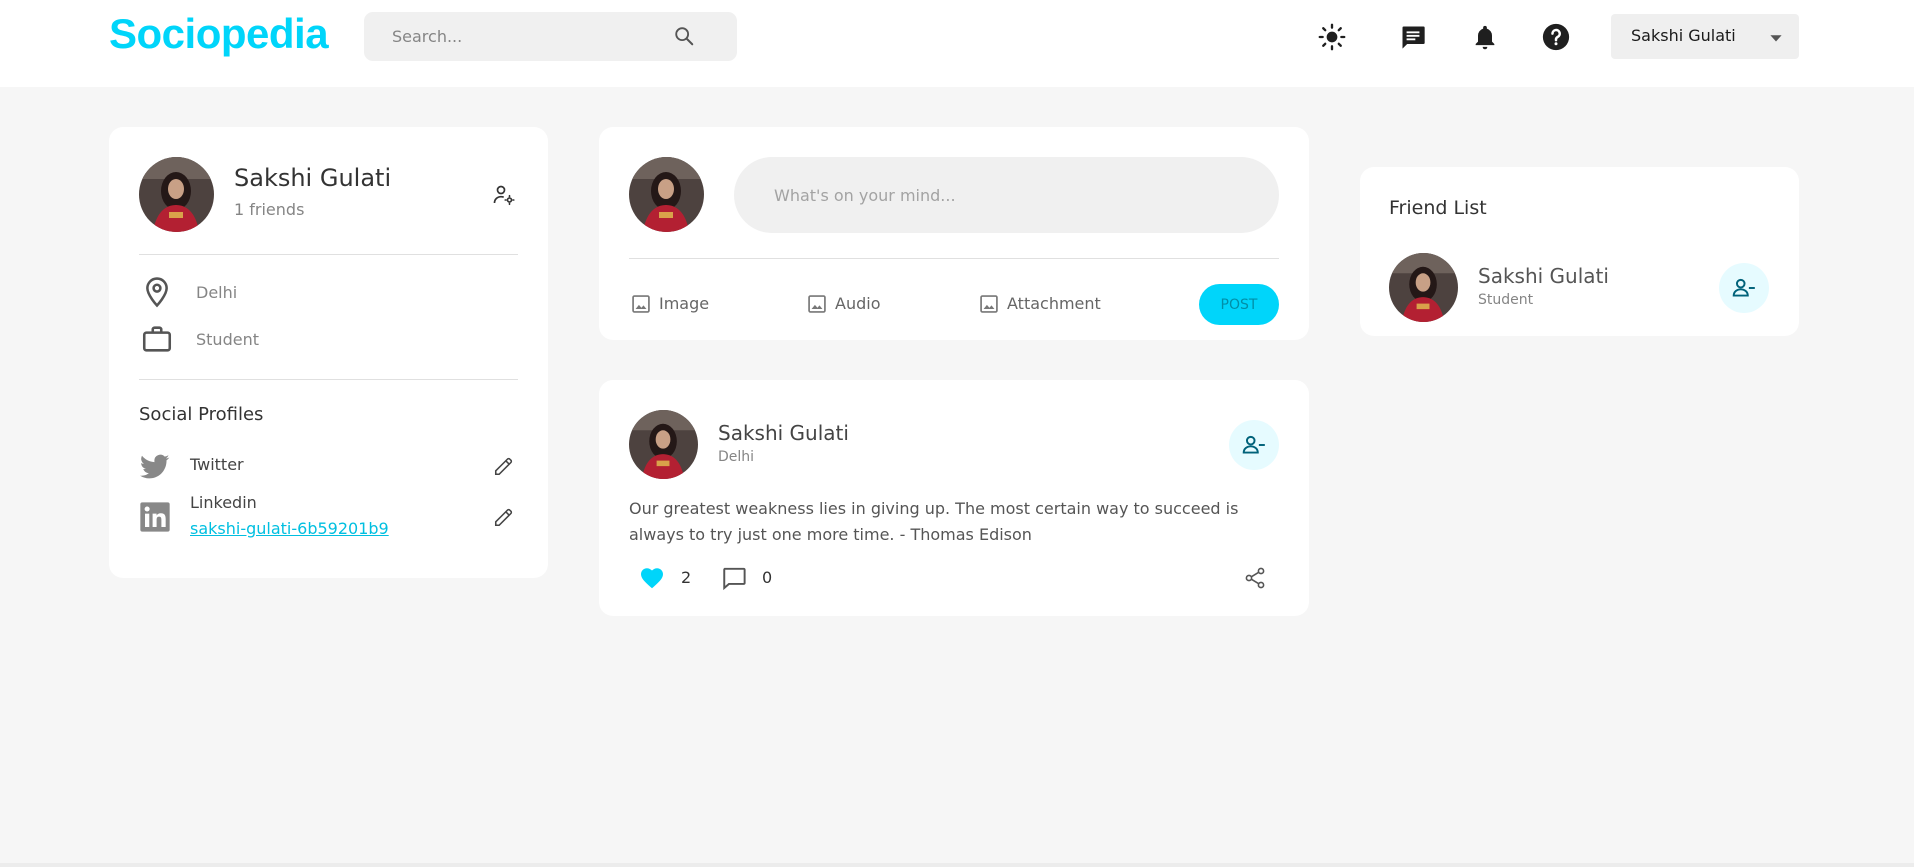 The width and height of the screenshot is (1914, 867). I want to click on social-network-twitter: Twitter, so click(217, 464).